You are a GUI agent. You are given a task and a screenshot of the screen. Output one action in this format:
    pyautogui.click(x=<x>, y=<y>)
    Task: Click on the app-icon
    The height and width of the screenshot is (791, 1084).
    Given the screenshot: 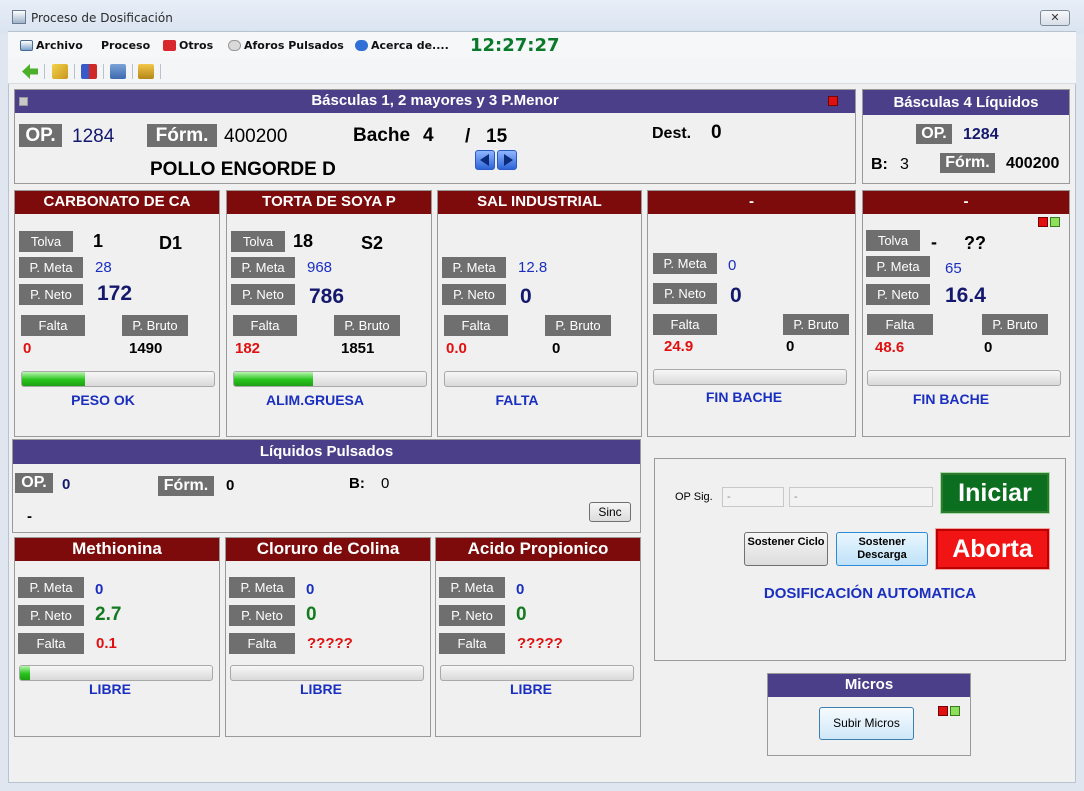 What is the action you would take?
    pyautogui.click(x=19, y=17)
    